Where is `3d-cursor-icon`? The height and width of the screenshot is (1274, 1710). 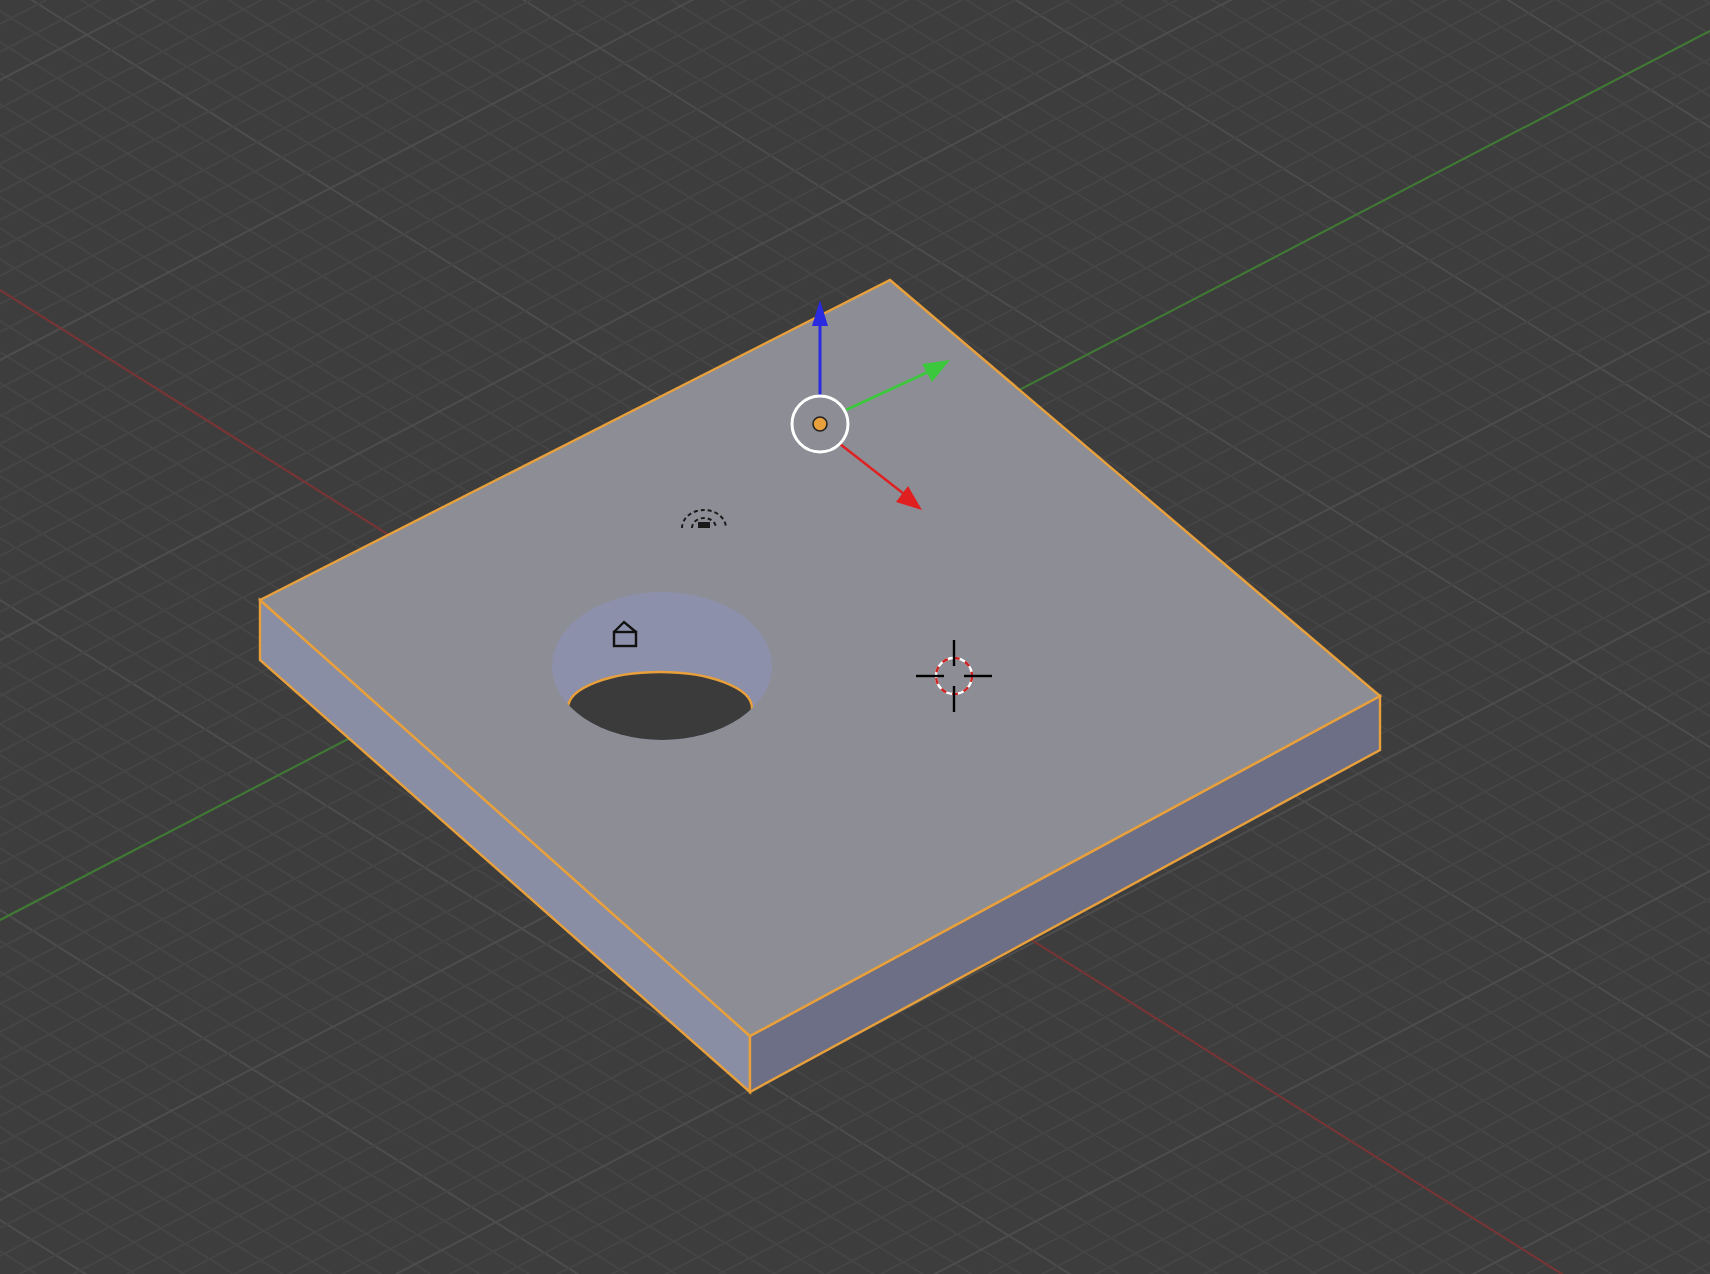
3d-cursor-icon is located at coordinates (954, 676).